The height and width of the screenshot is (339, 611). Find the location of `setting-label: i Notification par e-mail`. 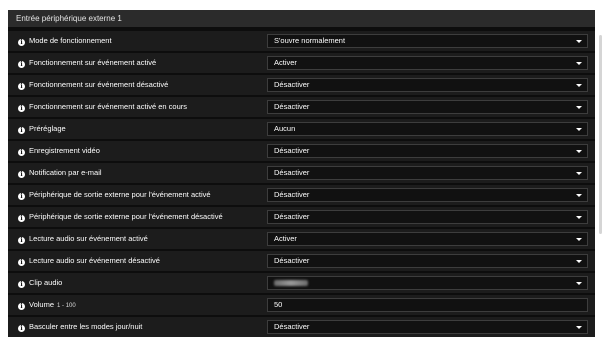

setting-label: i Notification par e-mail is located at coordinates (60, 173).